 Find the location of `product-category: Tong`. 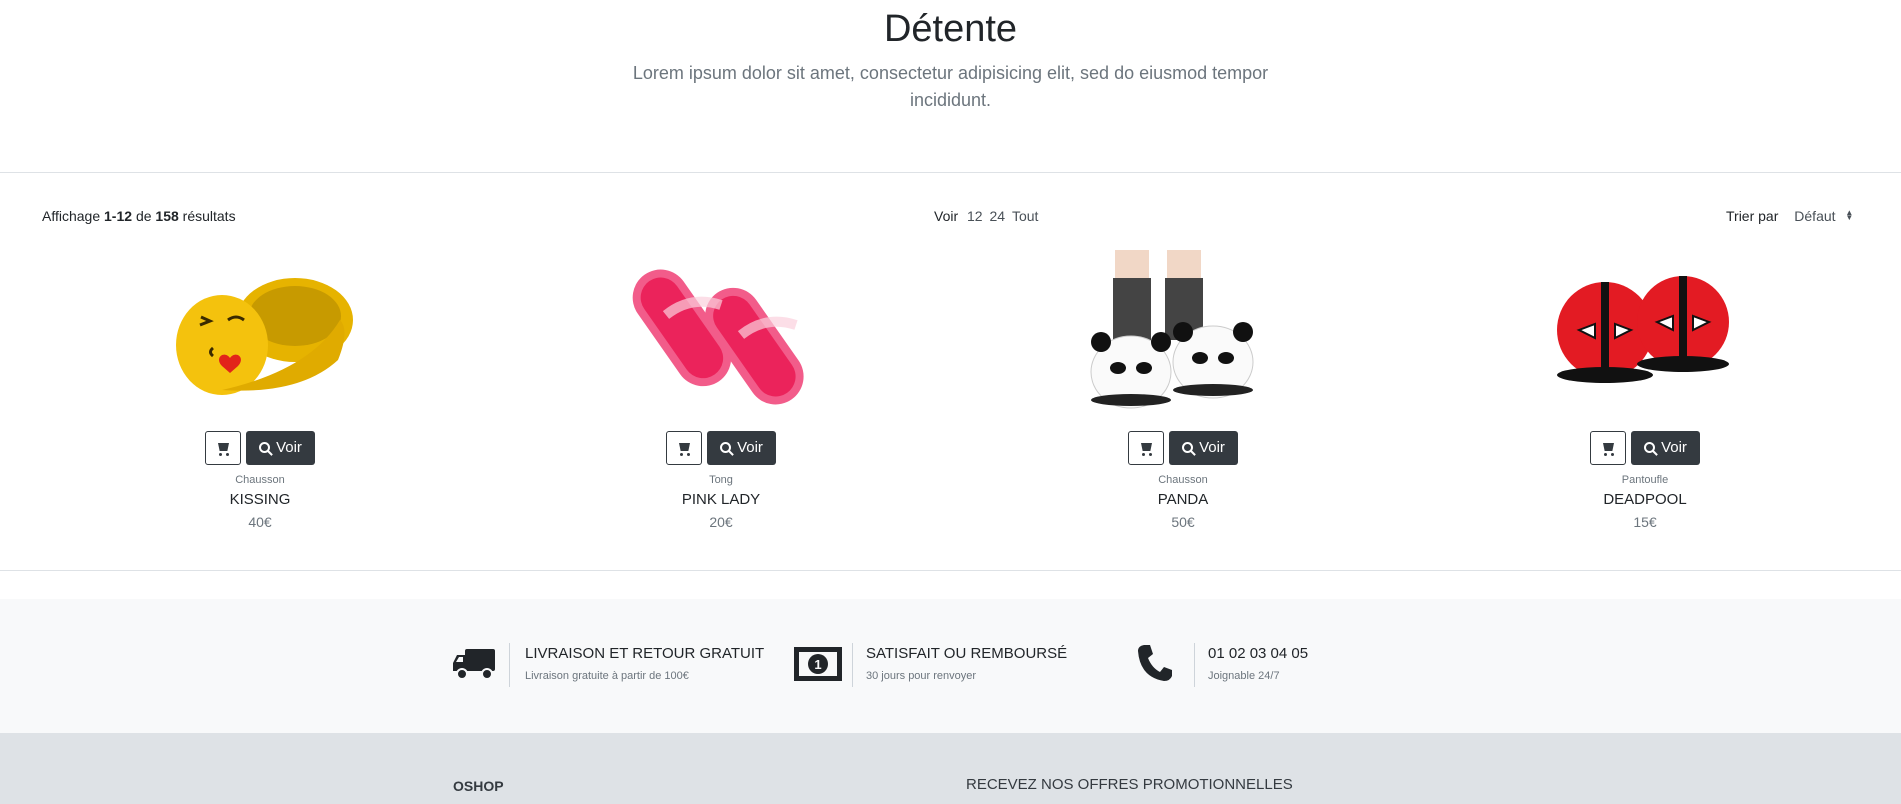

product-category: Tong is located at coordinates (721, 480).